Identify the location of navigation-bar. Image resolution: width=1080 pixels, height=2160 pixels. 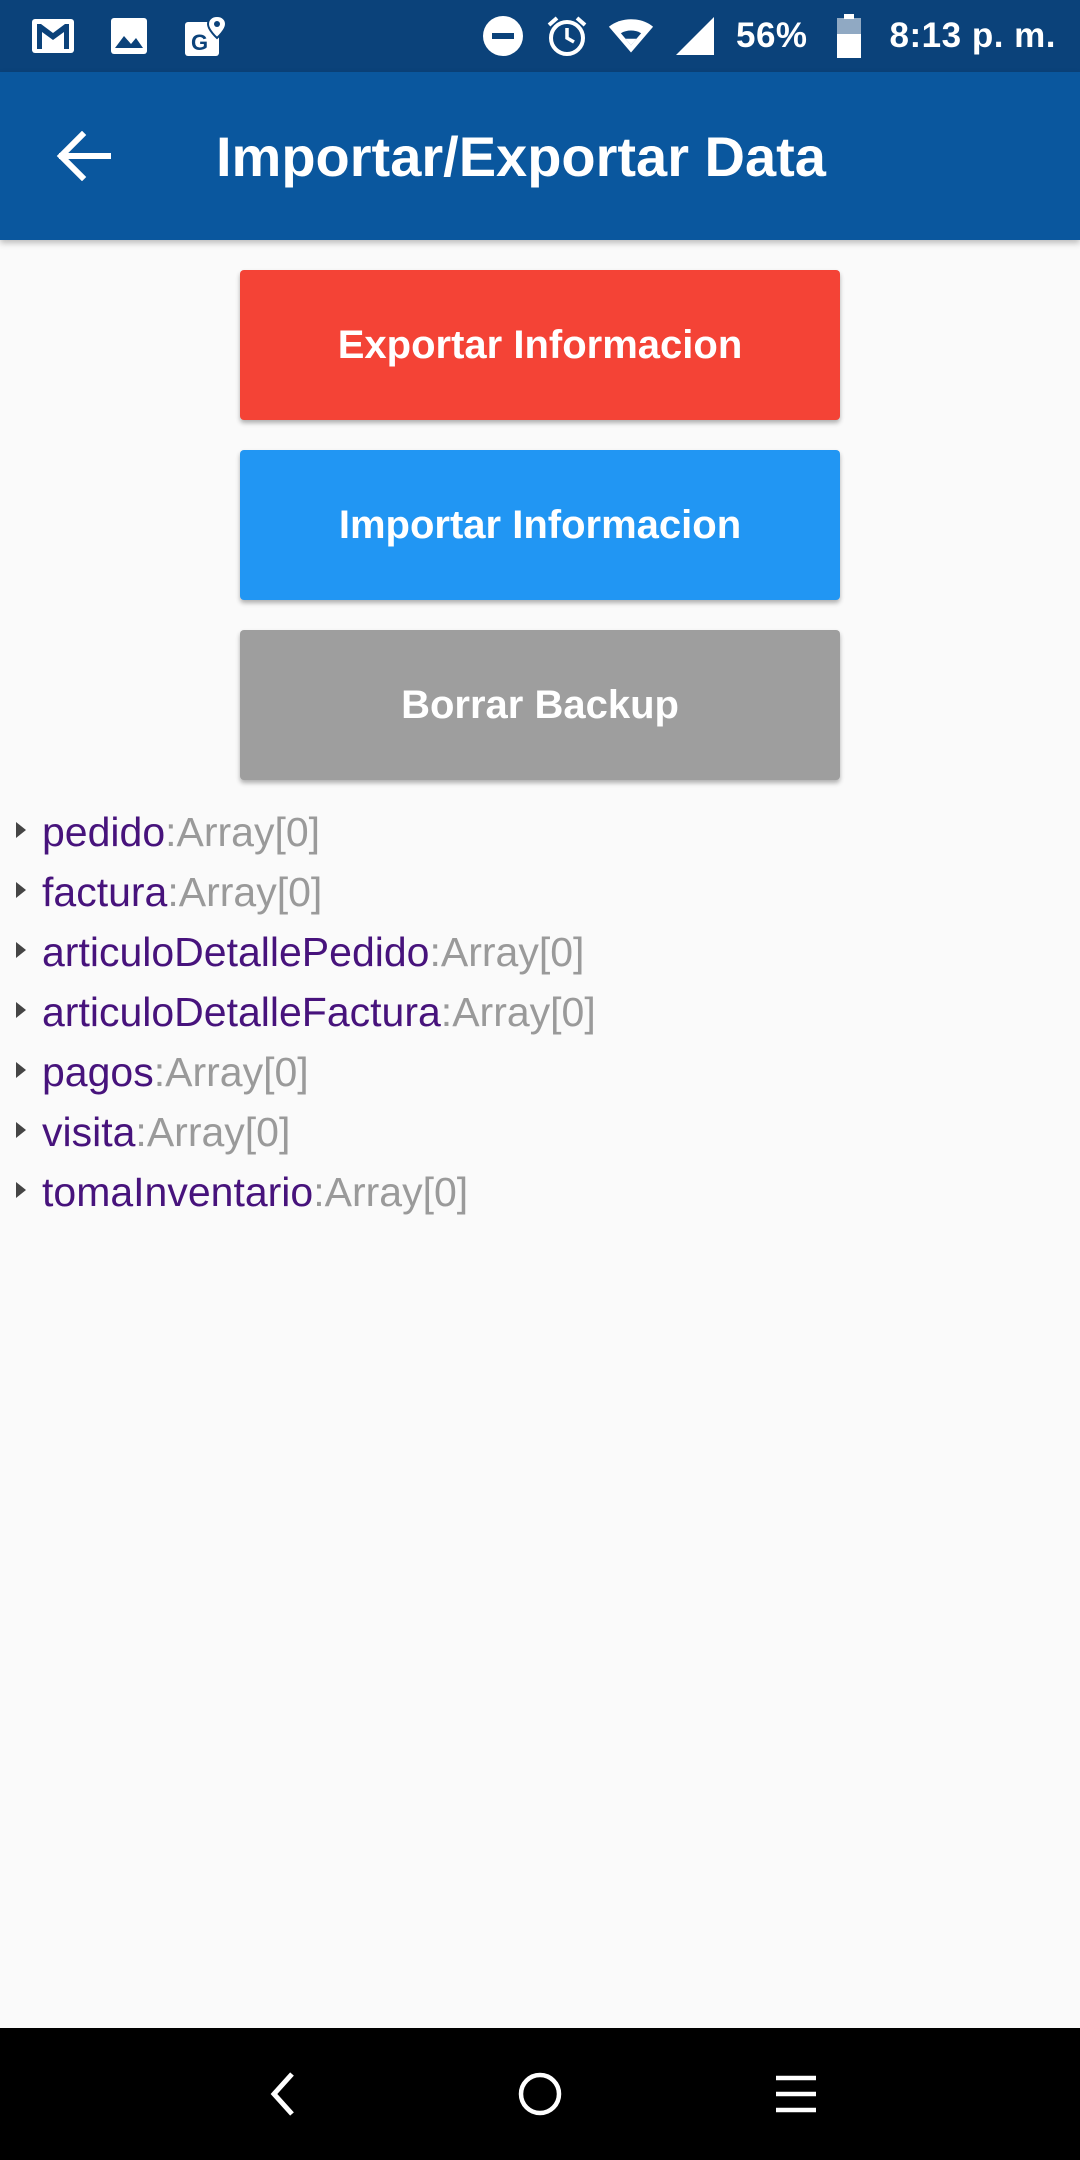
(540, 2094).